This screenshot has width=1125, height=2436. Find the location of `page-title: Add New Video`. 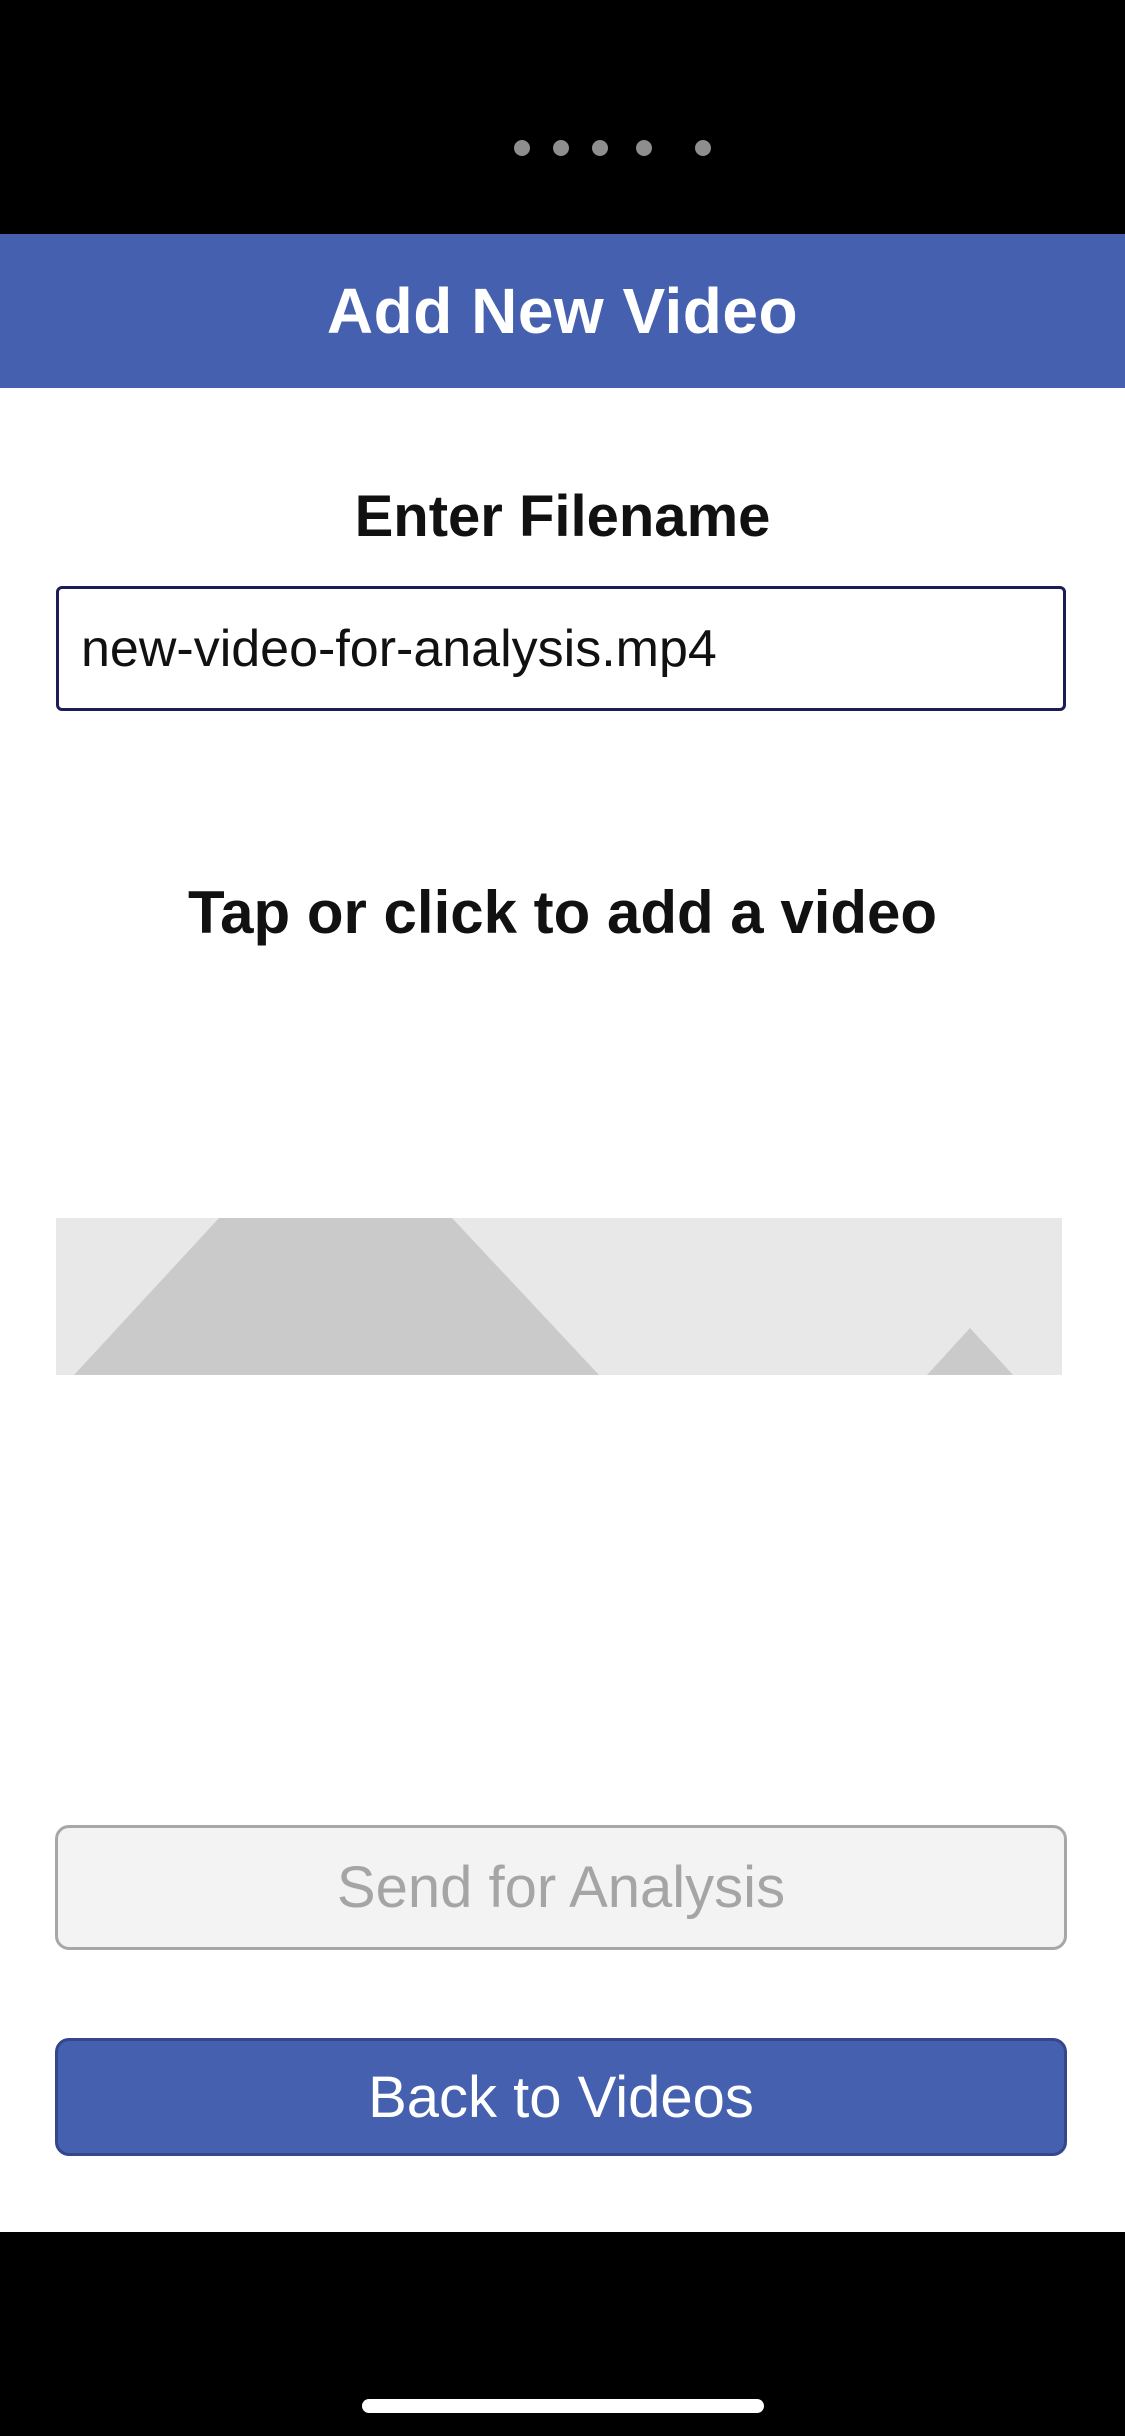

page-title: Add New Video is located at coordinates (562, 311).